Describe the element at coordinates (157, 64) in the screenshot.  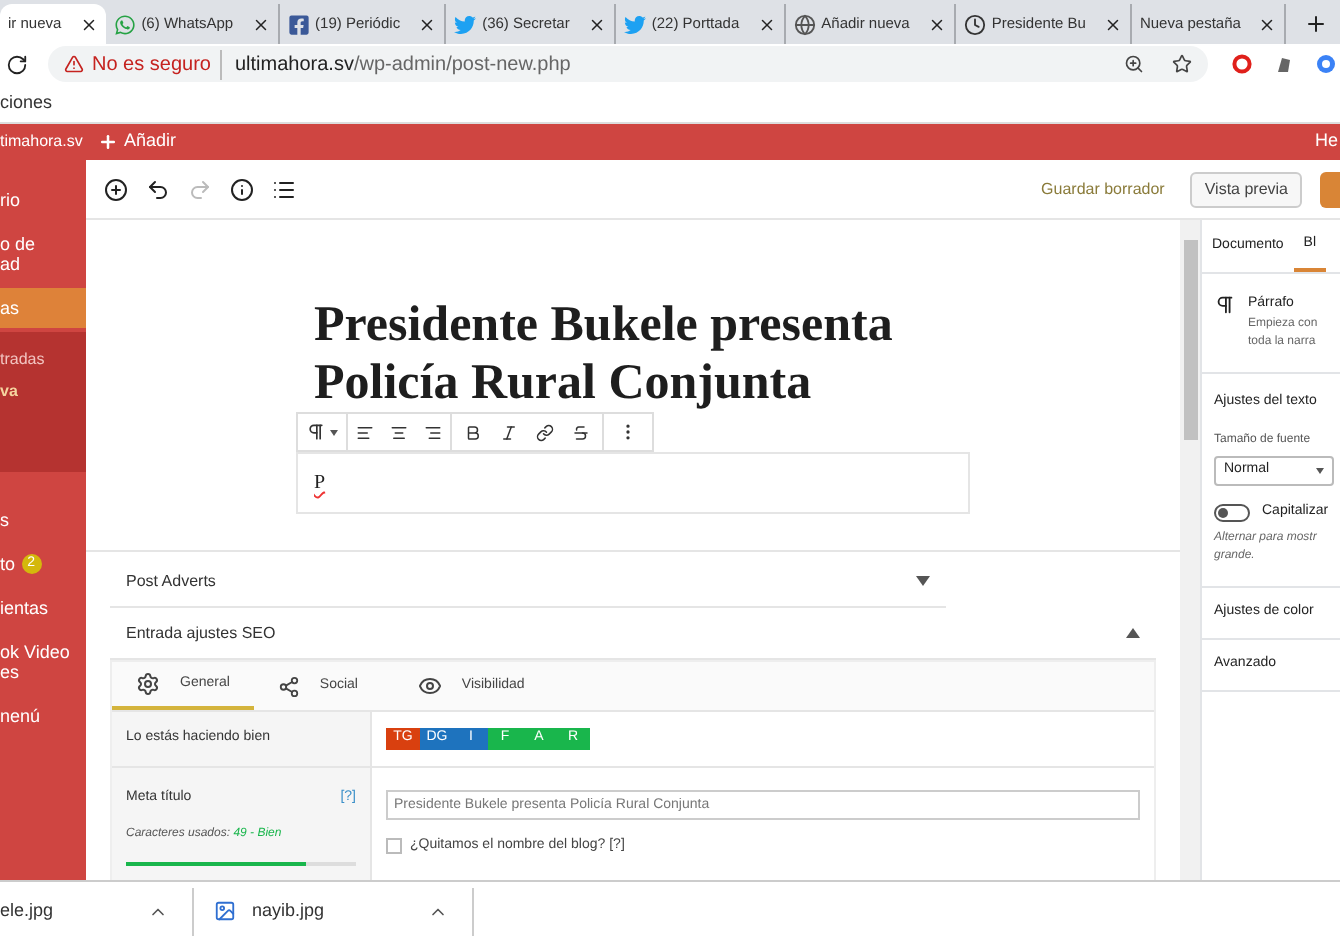
I see `security-label: No es seguro` at that location.